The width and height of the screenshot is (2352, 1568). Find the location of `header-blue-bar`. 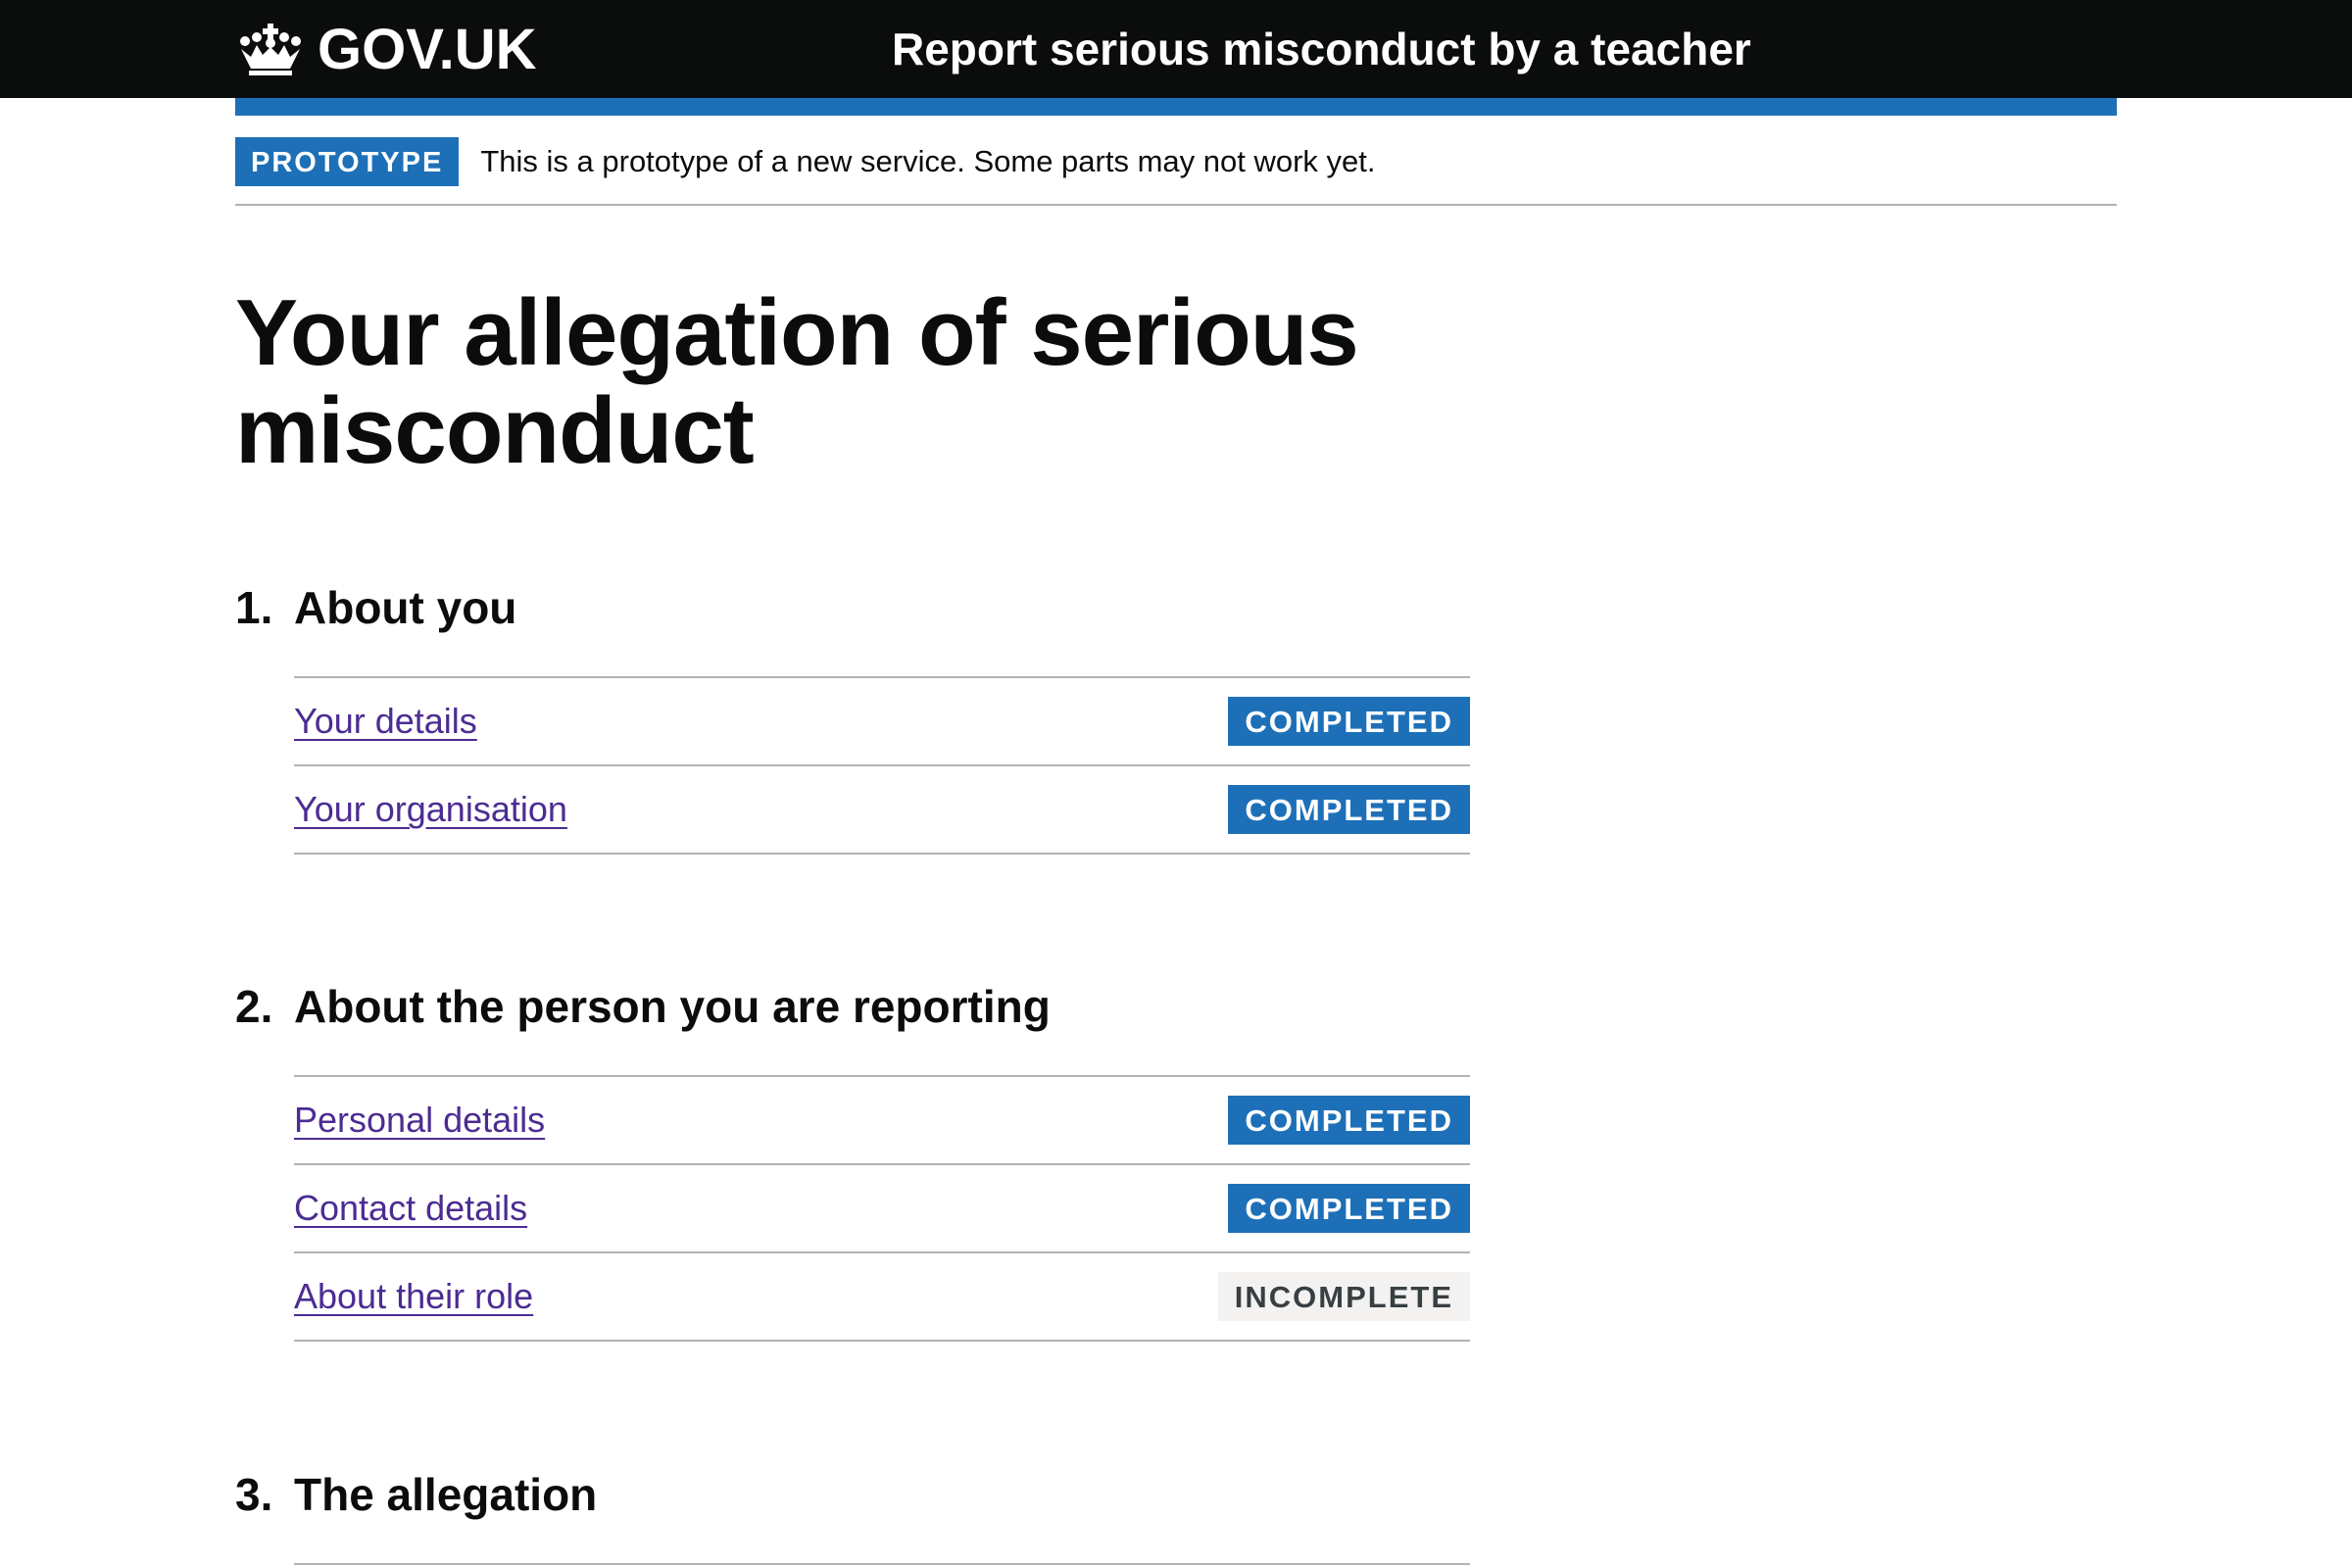

header-blue-bar is located at coordinates (1176, 107).